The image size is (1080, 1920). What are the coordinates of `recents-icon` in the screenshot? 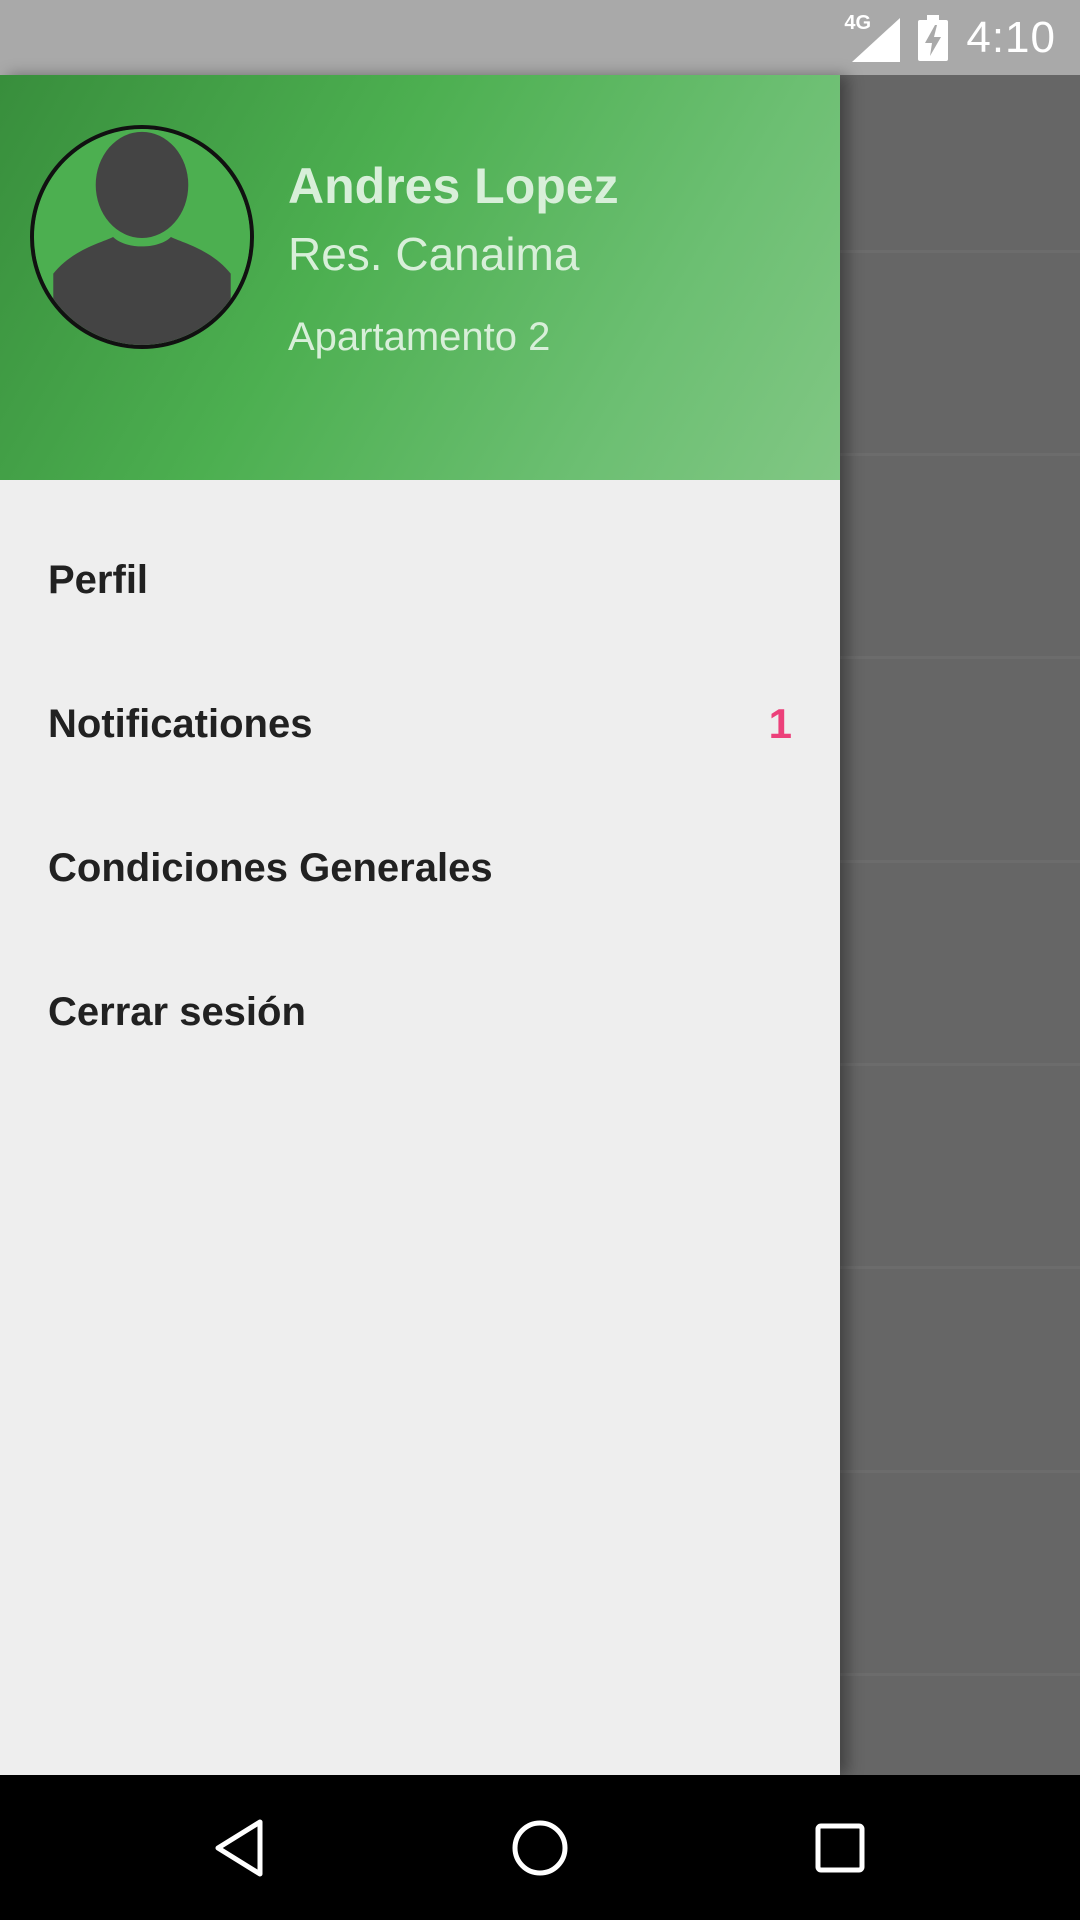 It's located at (840, 1848).